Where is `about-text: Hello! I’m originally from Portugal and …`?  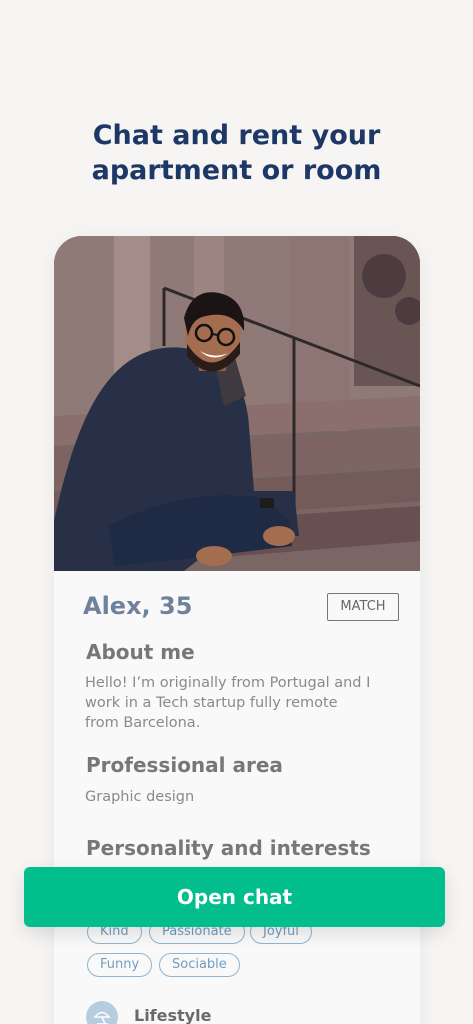
about-text: Hello! I’m originally from Portugal and … is located at coordinates (235, 703).